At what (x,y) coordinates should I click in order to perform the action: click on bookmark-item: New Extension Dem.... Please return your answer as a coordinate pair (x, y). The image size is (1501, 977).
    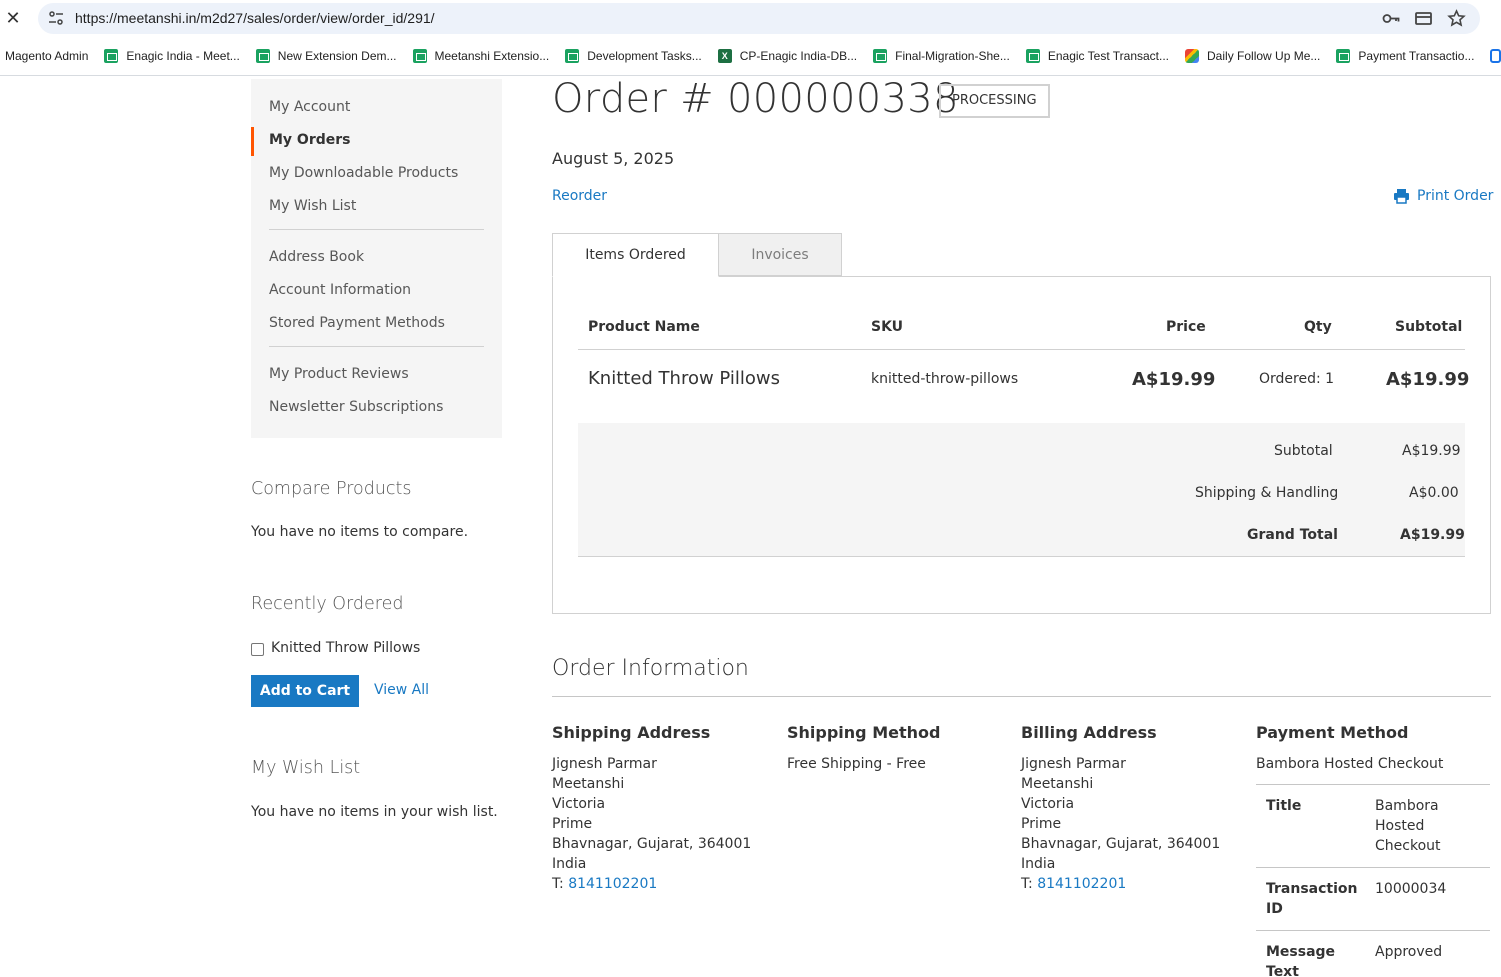
    Looking at the image, I should click on (326, 56).